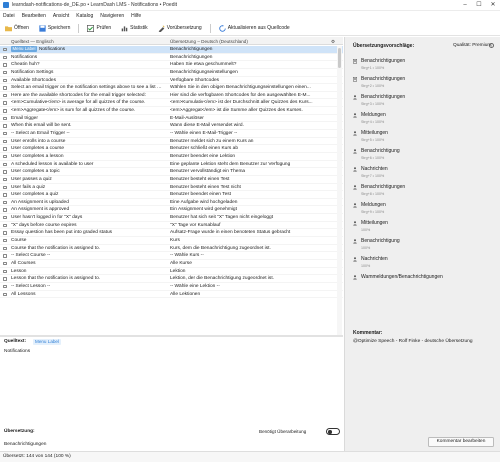 The width and height of the screenshot is (500, 462). Describe the element at coordinates (373, 139) in the screenshot. I see `suggestion-meta: Strg+5 • 100%` at that location.